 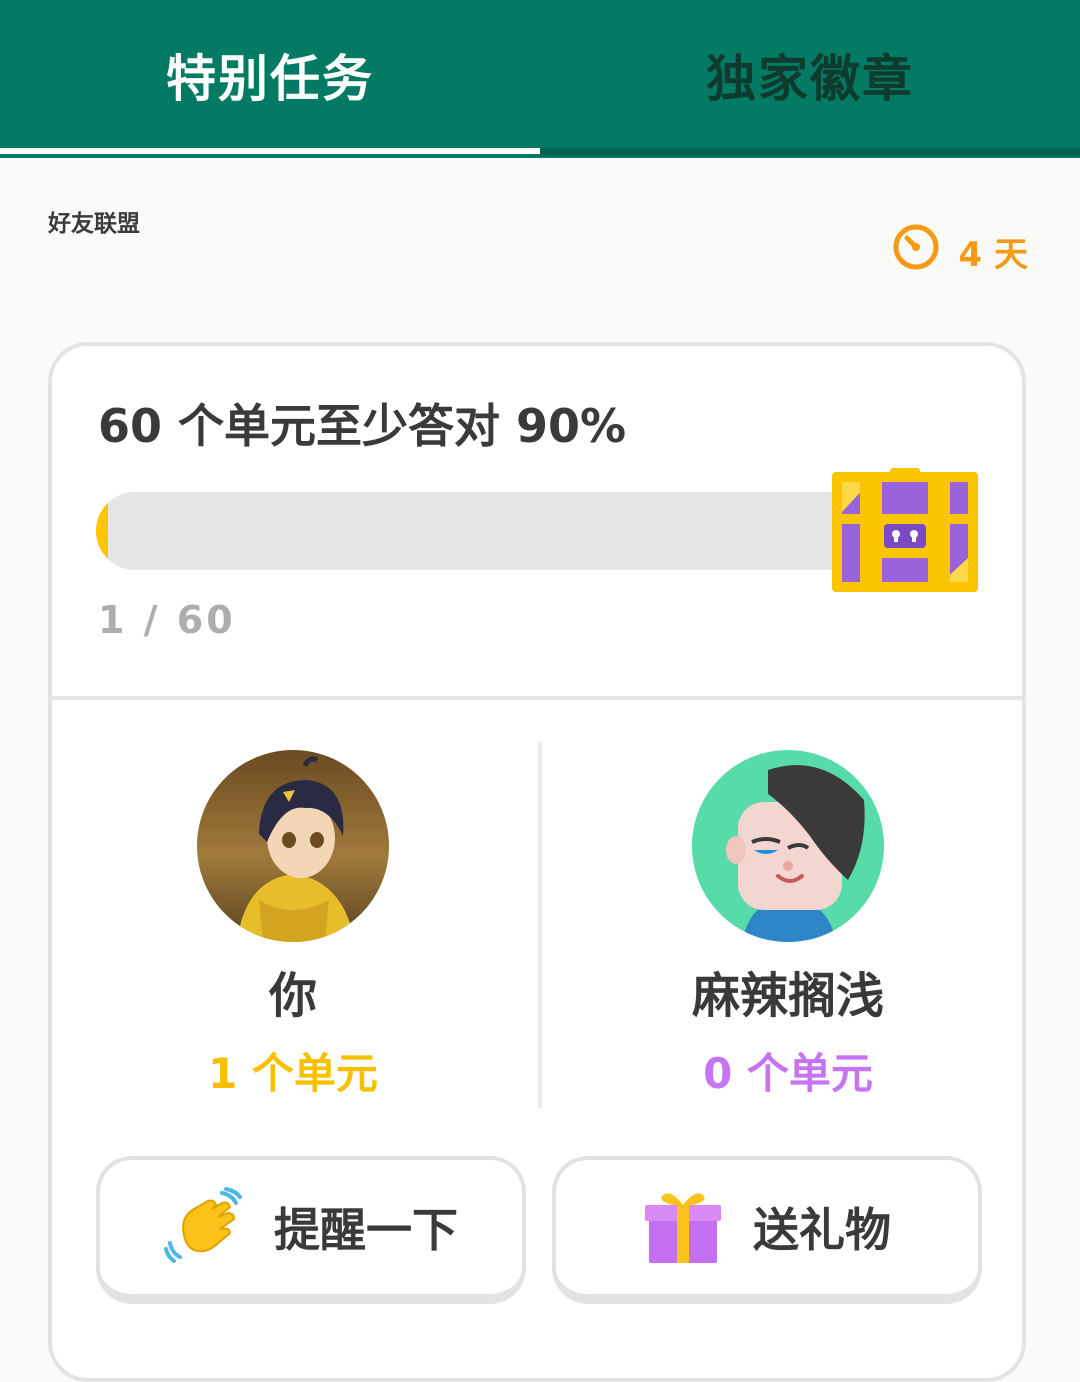 What do you see at coordinates (810, 152) in the screenshot?
I see `tab-indicator-track` at bounding box center [810, 152].